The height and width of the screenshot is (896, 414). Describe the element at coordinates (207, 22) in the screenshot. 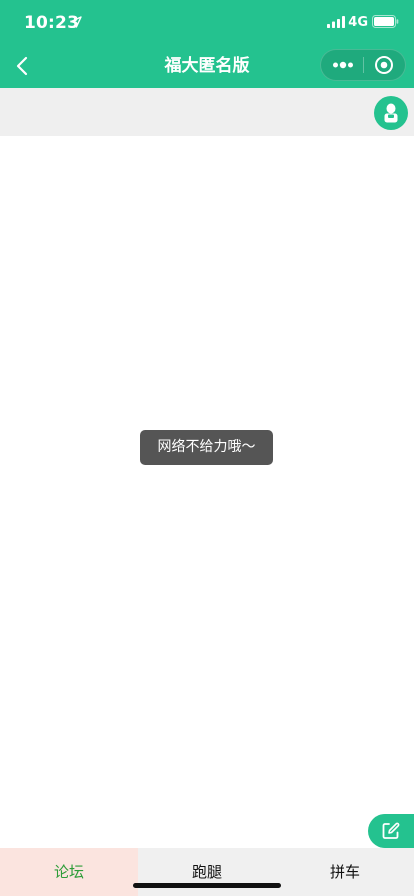

I see `status-bar: 10:23 4G` at that location.